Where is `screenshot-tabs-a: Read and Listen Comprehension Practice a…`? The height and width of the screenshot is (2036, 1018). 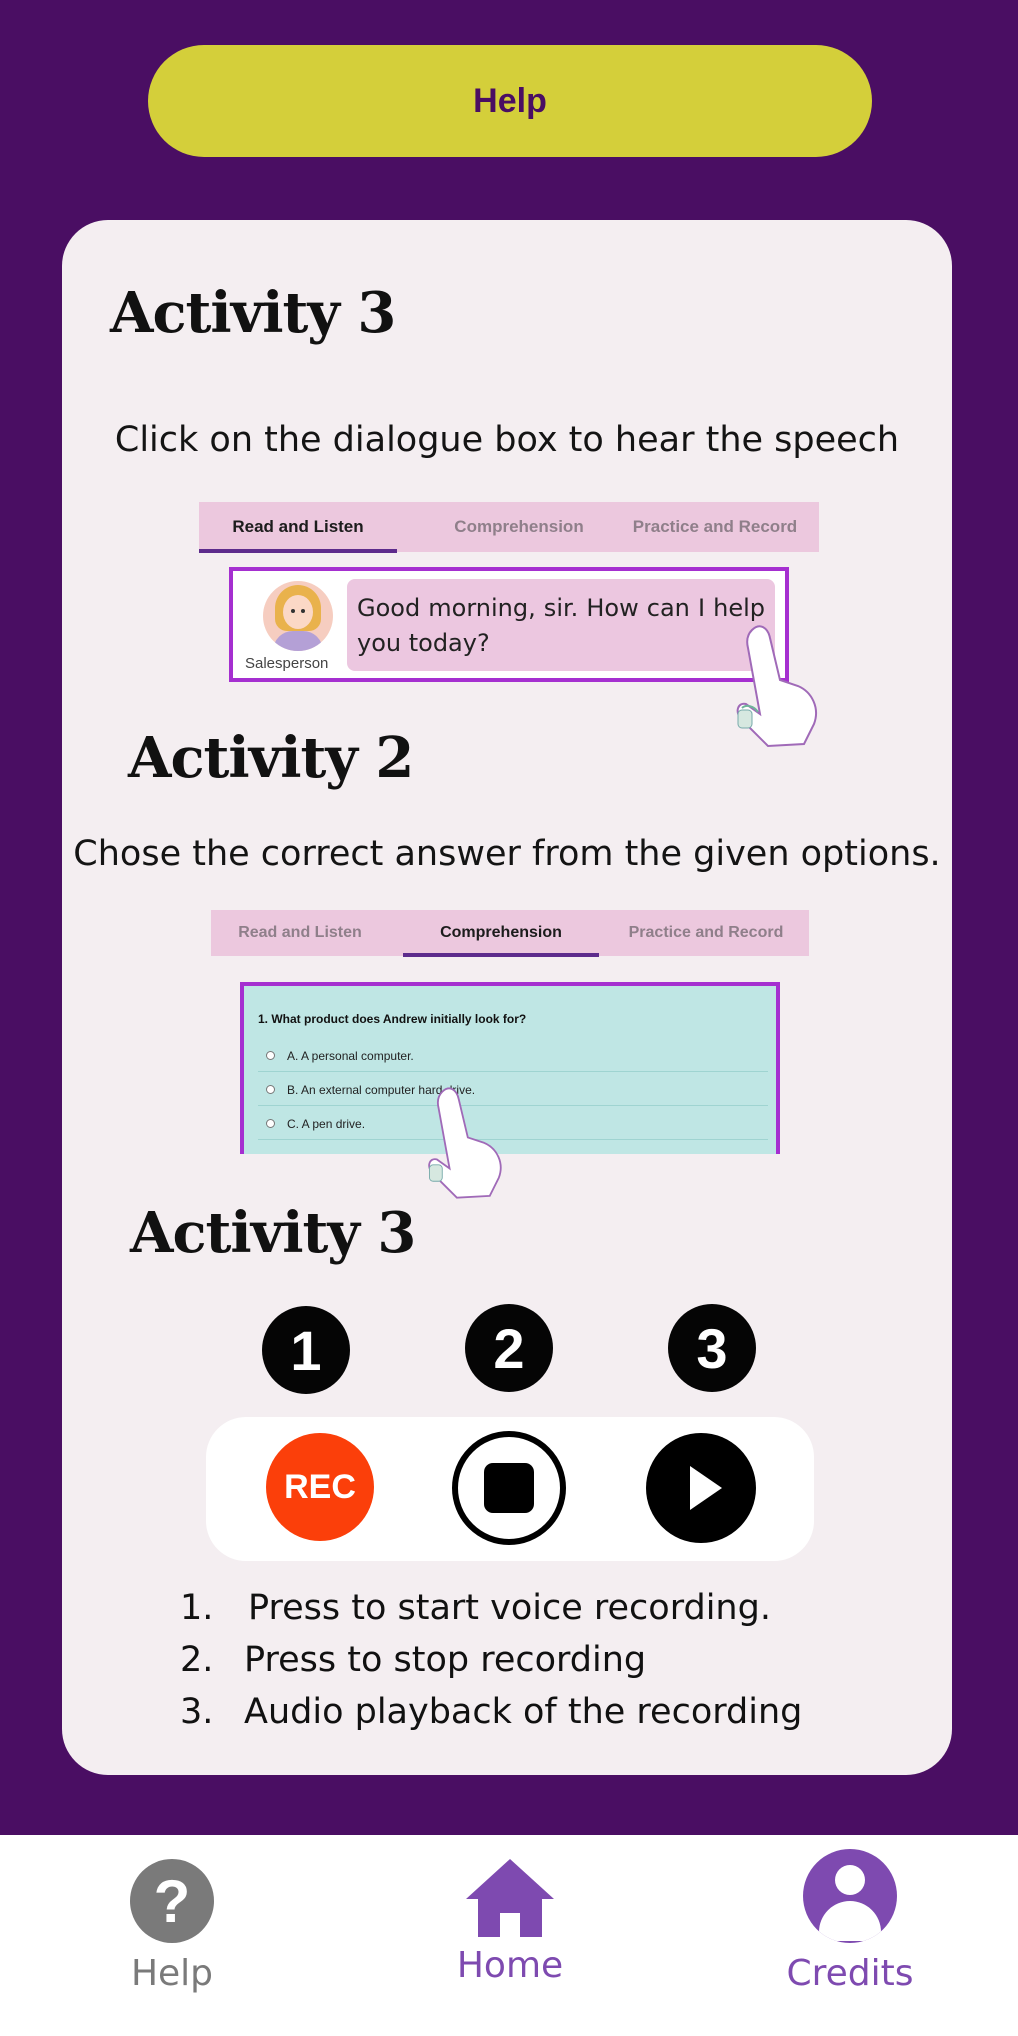
screenshot-tabs-a: Read and Listen Comprehension Practice a… is located at coordinates (509, 527).